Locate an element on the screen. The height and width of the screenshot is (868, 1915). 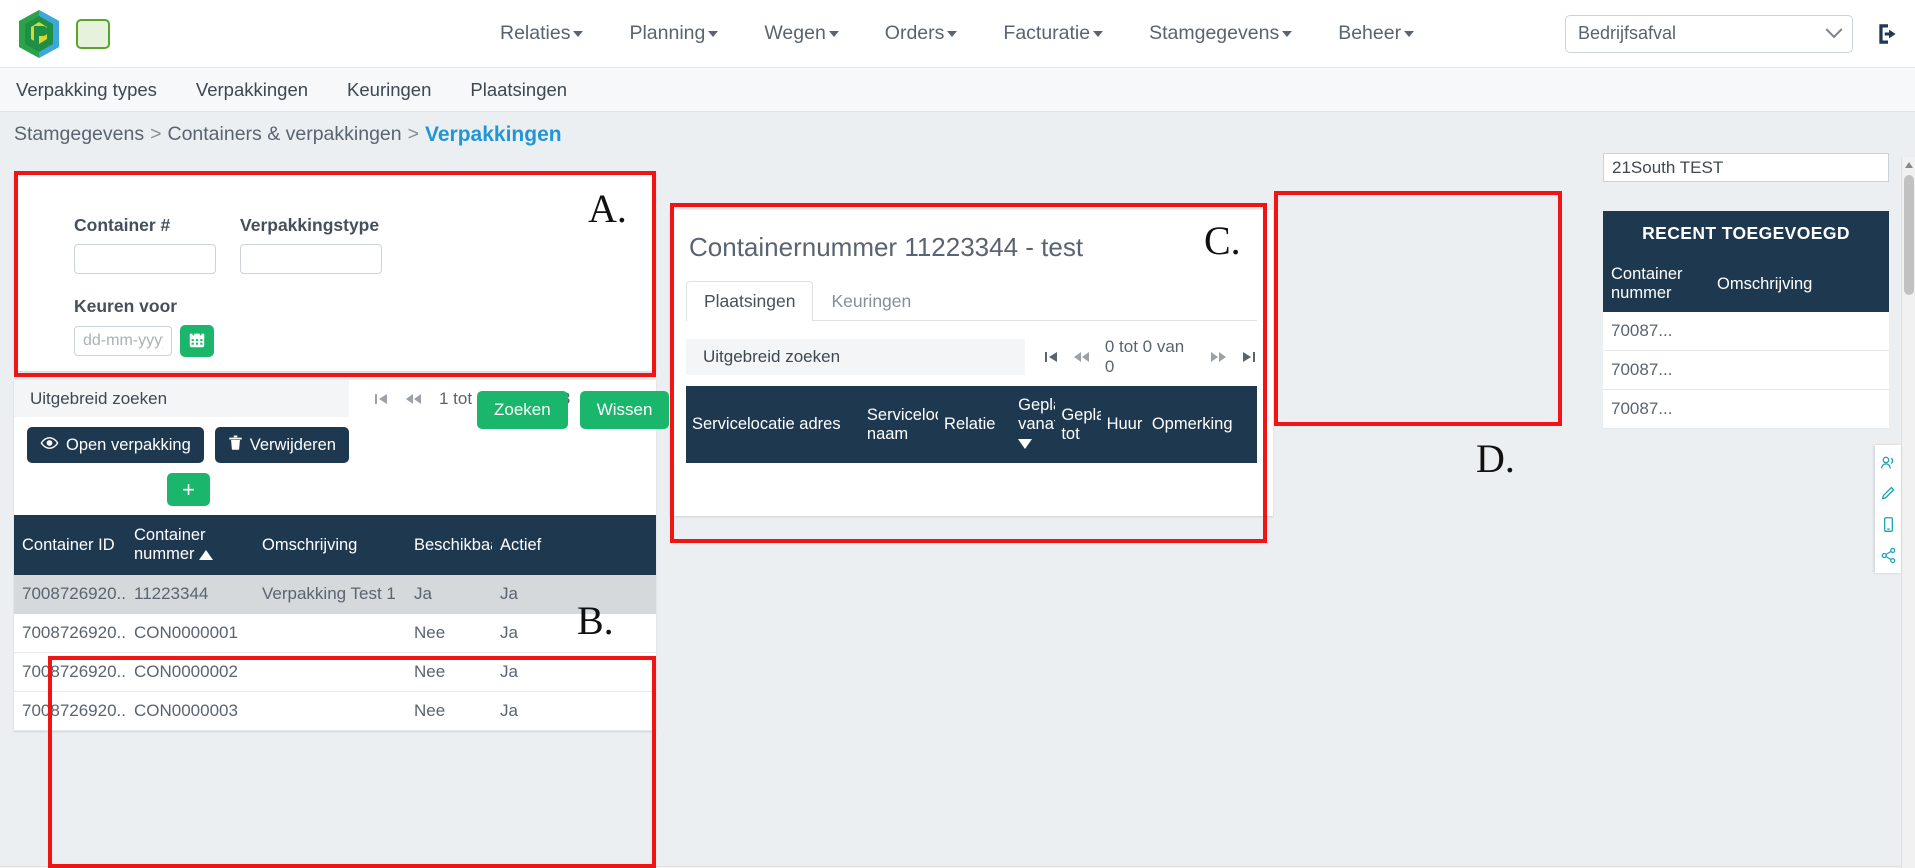
open-package-button: Open verpakking is located at coordinates (115, 445).